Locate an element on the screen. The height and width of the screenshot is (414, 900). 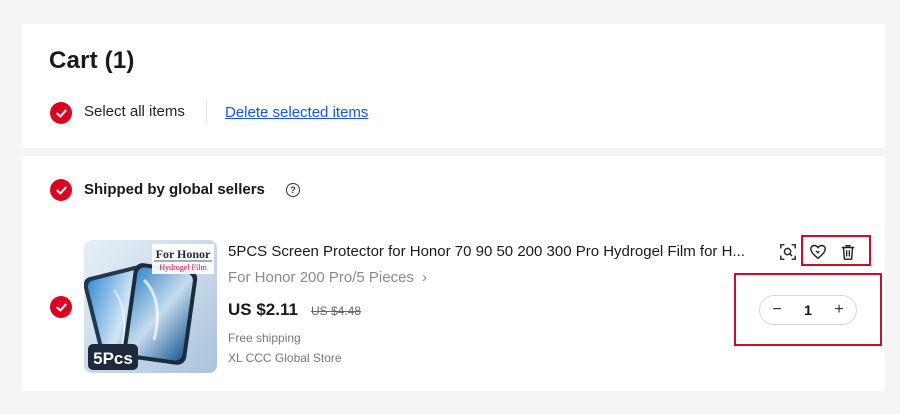
select-all-label: Select all items is located at coordinates (134, 111).